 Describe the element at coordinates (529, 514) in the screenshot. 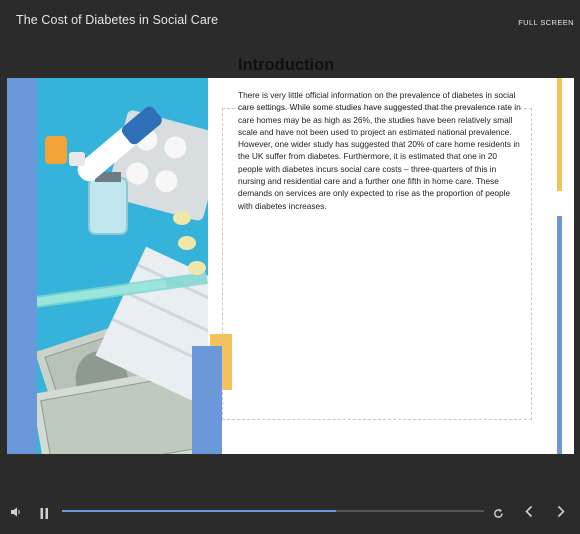

I see `chevron-left-icon` at that location.